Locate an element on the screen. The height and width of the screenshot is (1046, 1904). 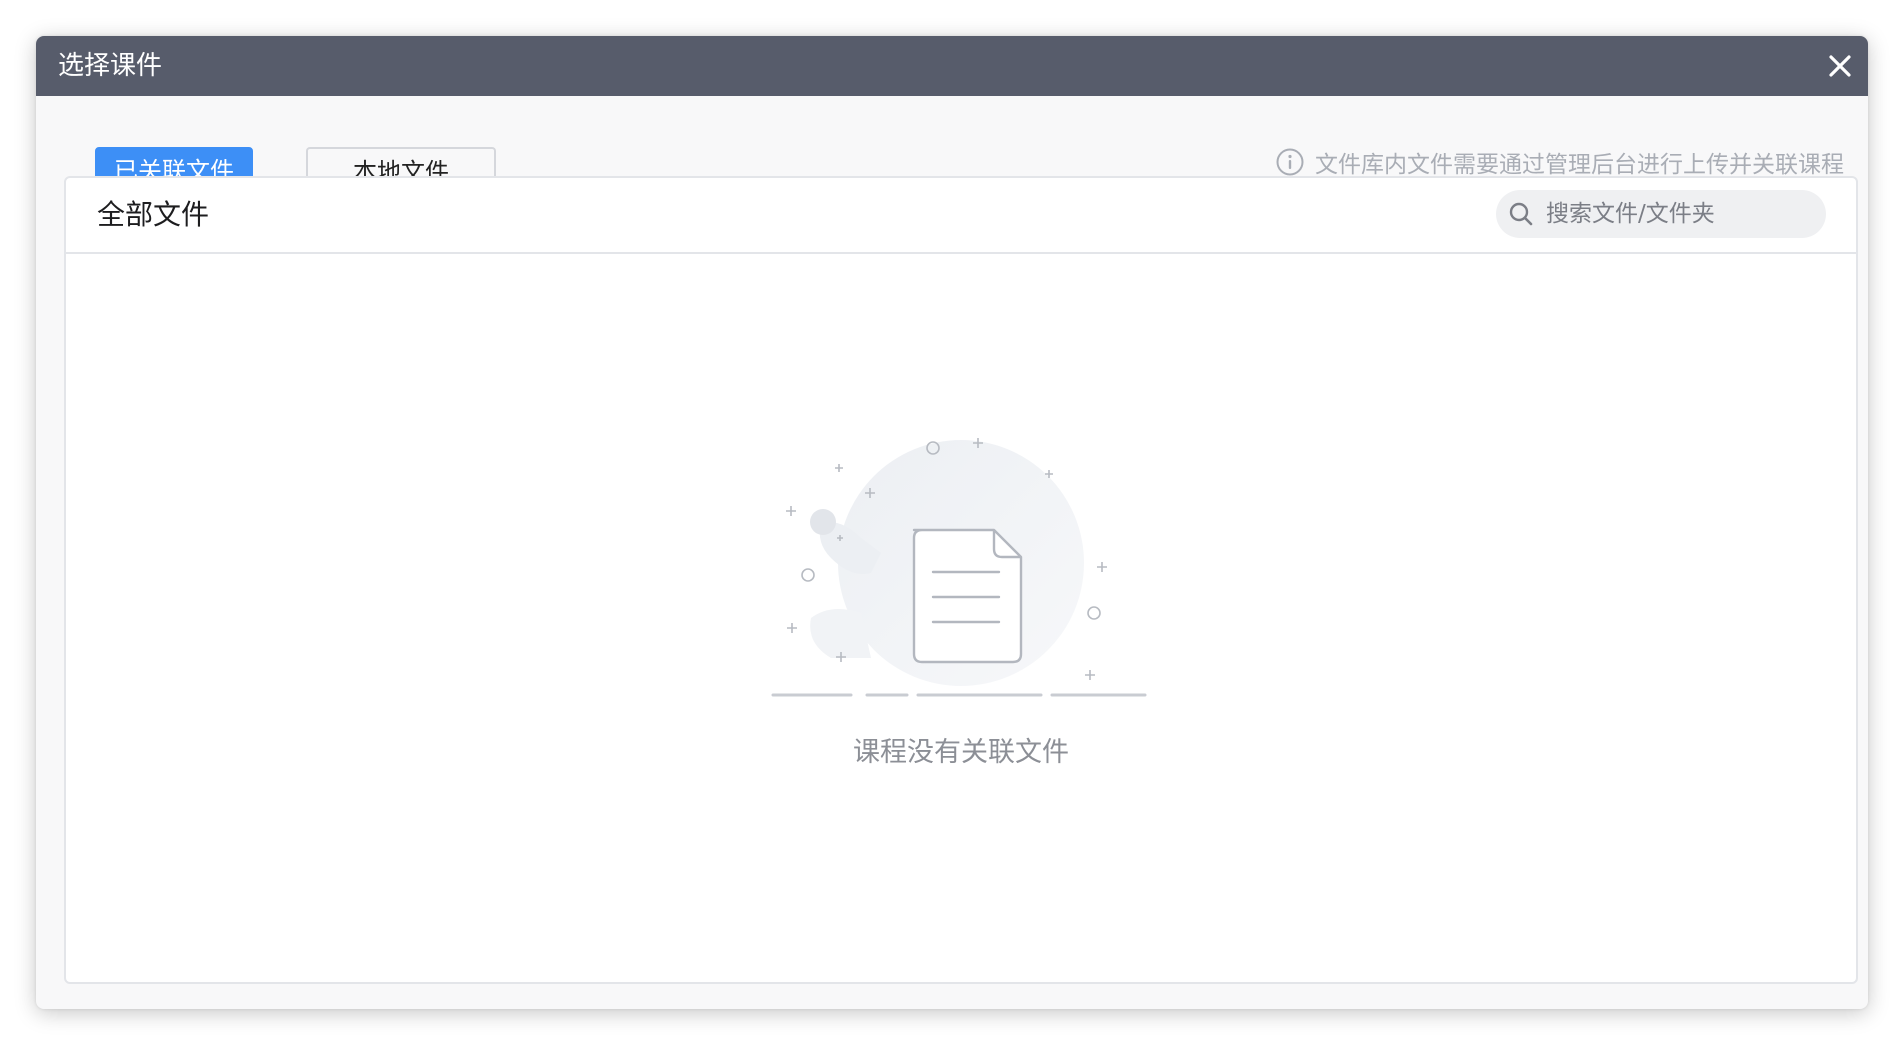
upload-hint: 文件库内文件需要通过管理后台进行上传并关联课程 is located at coordinates (1559, 162).